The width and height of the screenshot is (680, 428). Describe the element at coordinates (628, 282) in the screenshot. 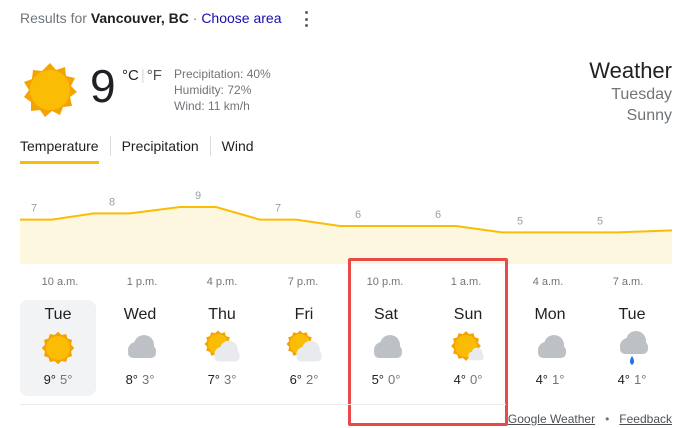

I see `hour-label: 7 a.m.` at that location.